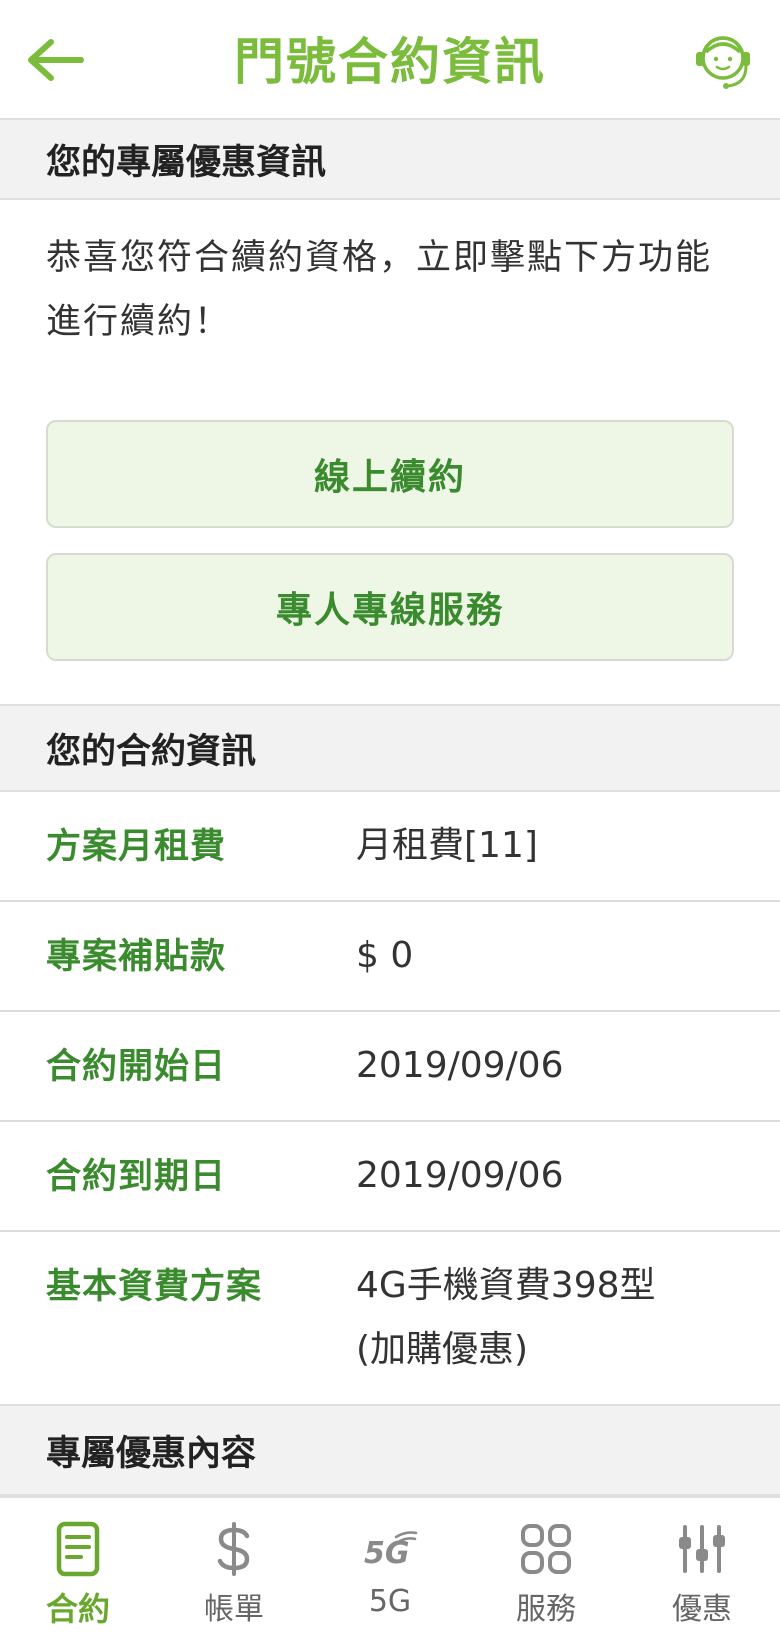 This screenshot has height=1635, width=780. What do you see at coordinates (233, 1549) in the screenshot?
I see `dollar-icon` at bounding box center [233, 1549].